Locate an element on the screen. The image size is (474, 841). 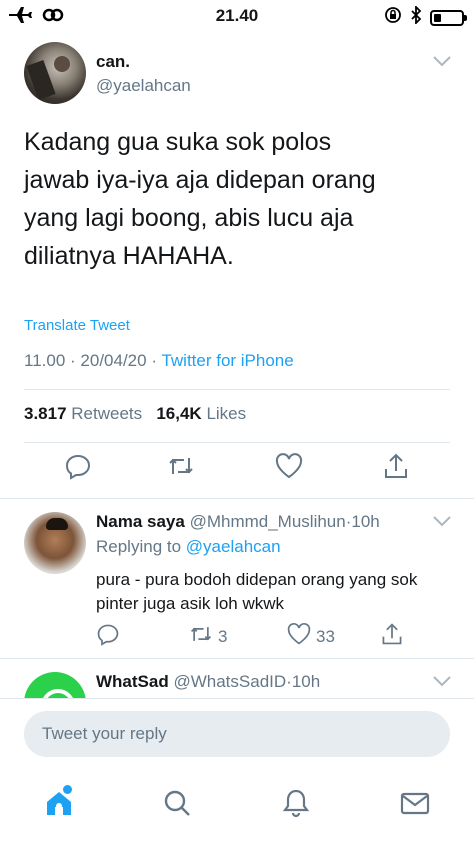
tweet-actions is located at coordinates (237, 472).